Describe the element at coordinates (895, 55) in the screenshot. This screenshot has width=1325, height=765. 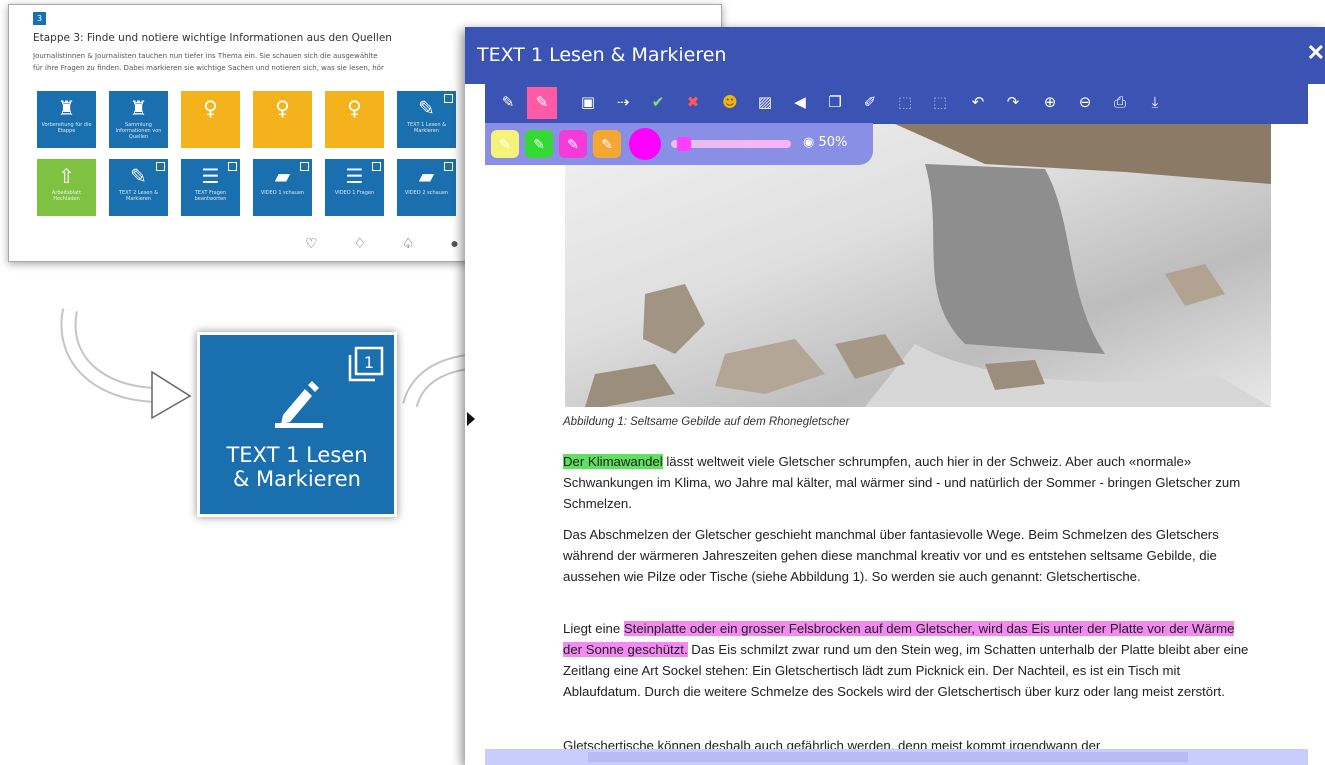
I see `reader-title-bar: TEXT 1 Lesen & Markieren ✕` at that location.